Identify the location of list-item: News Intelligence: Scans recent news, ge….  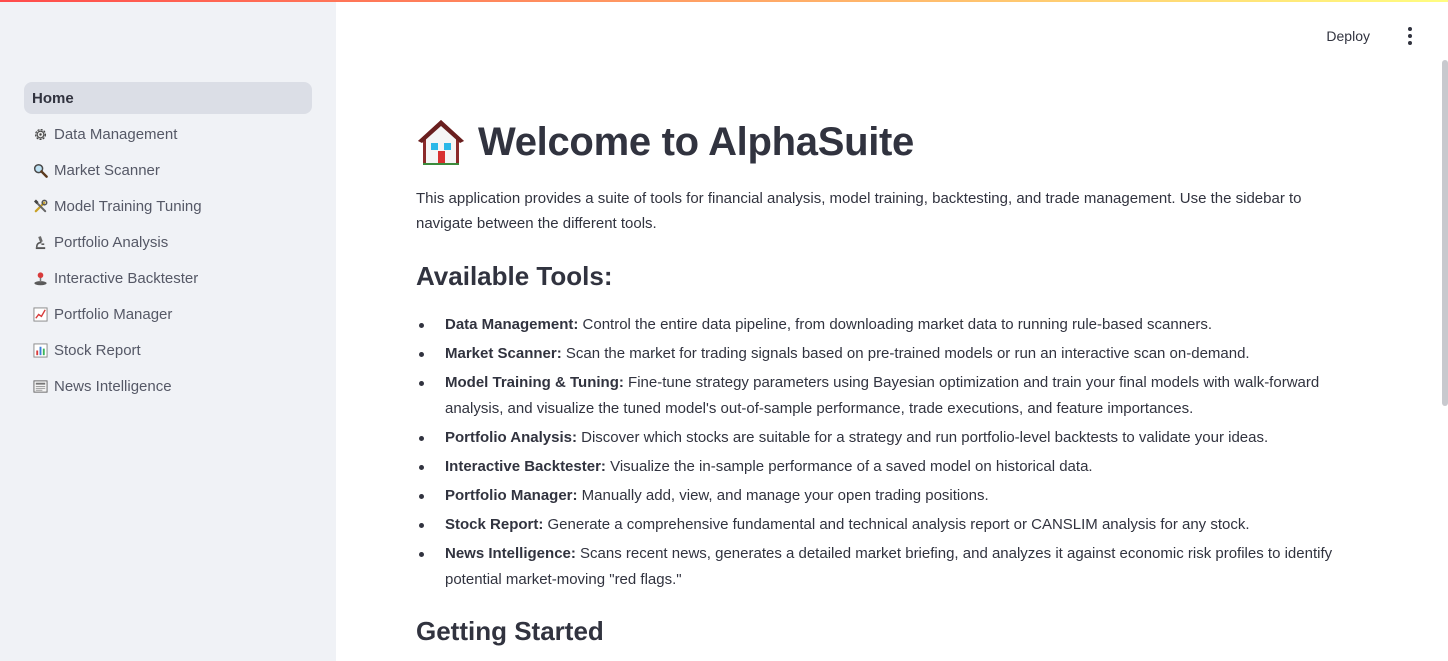
(876, 567).